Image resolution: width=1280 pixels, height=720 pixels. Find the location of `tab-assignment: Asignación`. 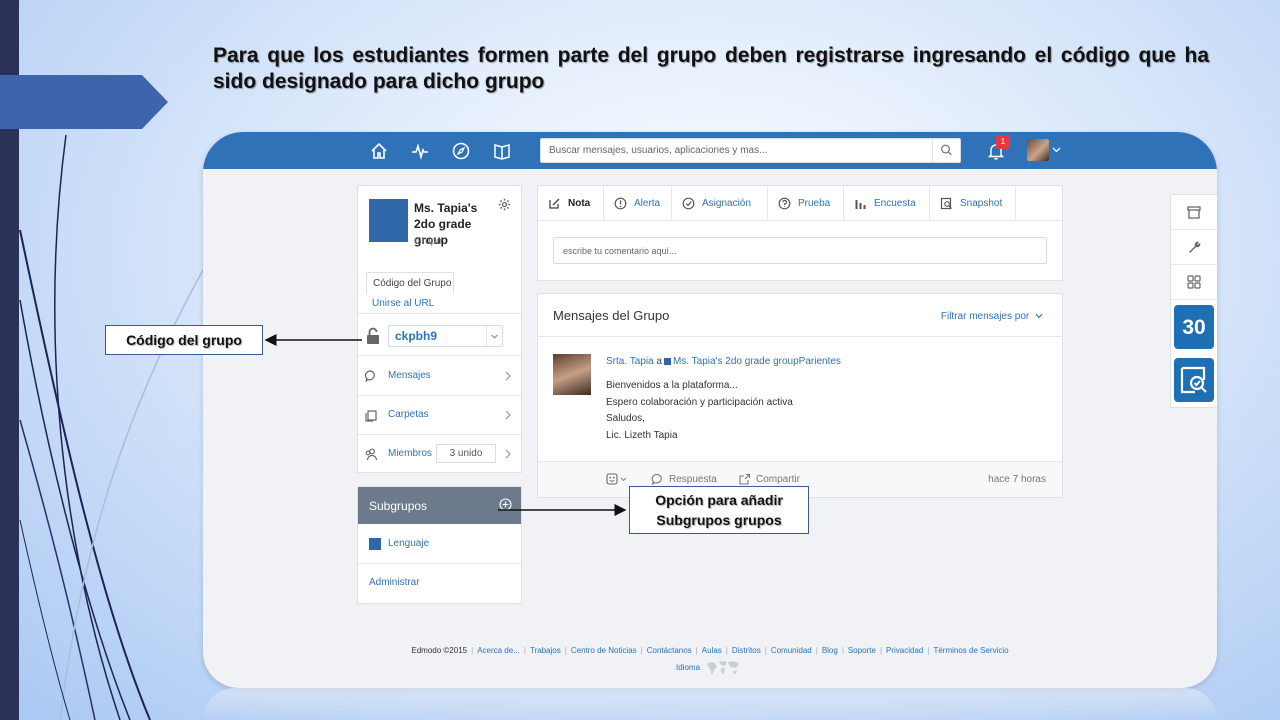

tab-assignment: Asignación is located at coordinates (720, 203).